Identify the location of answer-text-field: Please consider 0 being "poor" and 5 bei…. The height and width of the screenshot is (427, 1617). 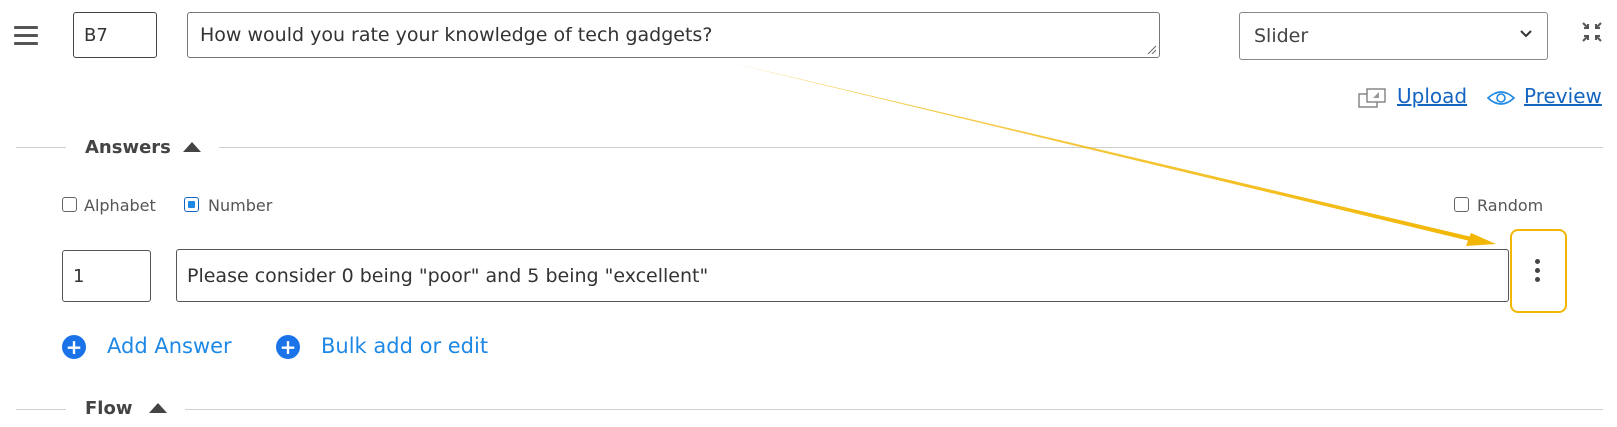
(842, 275).